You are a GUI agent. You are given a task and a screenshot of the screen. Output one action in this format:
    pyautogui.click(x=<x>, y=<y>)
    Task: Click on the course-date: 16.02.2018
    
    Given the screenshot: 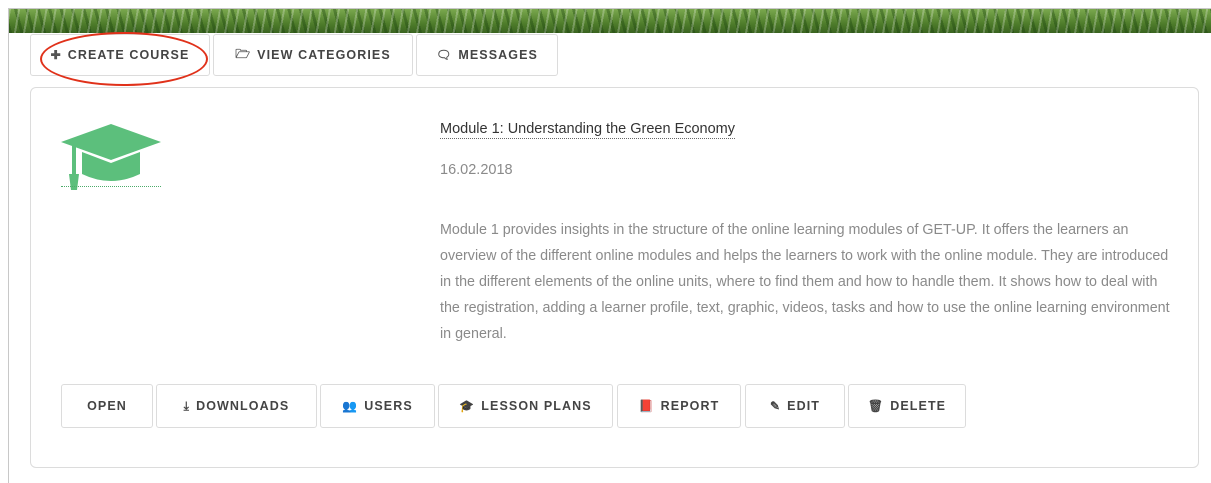 What is the action you would take?
    pyautogui.click(x=476, y=170)
    